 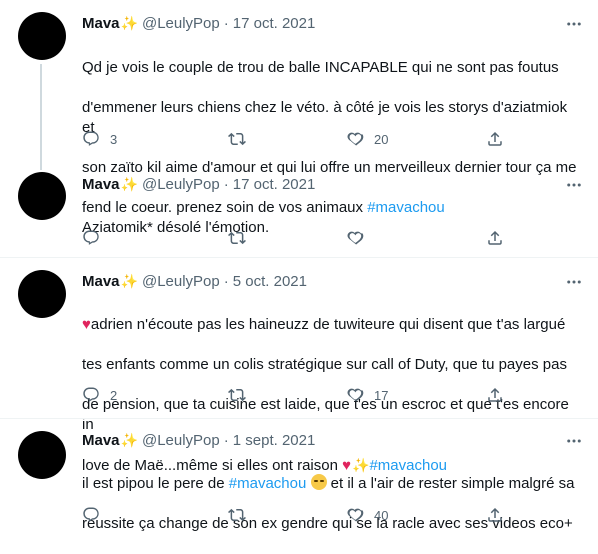 I want to click on tweet-text-fragment: il est pipou le pere de, so click(x=155, y=483).